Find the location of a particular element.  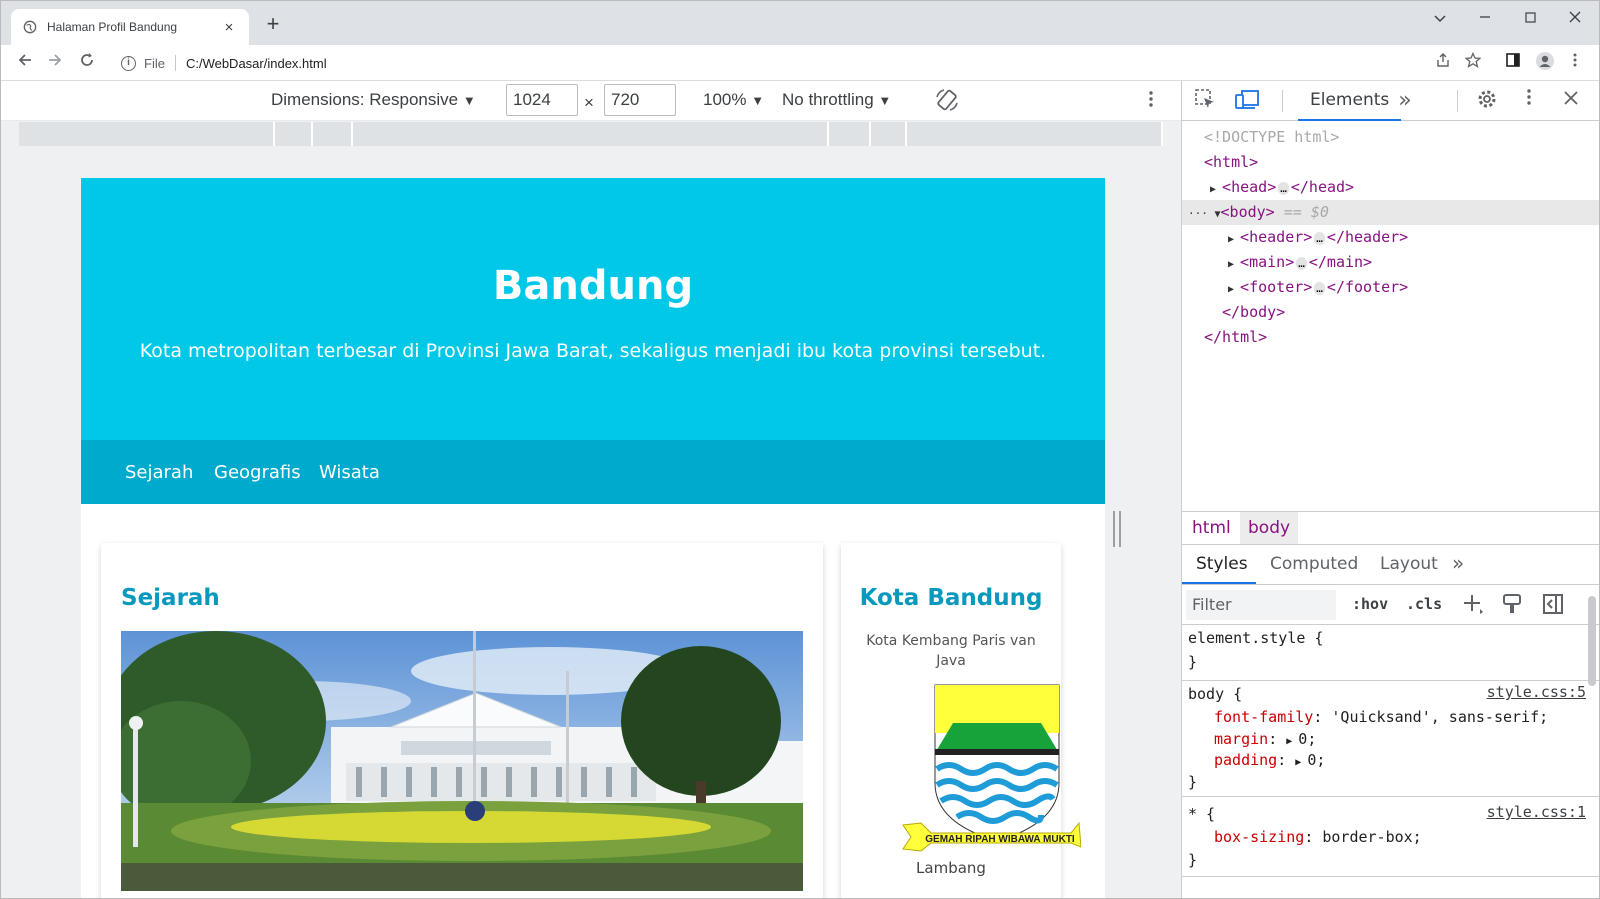

margin-declaration: margin: ▶ 0; is located at coordinates (1265, 739).